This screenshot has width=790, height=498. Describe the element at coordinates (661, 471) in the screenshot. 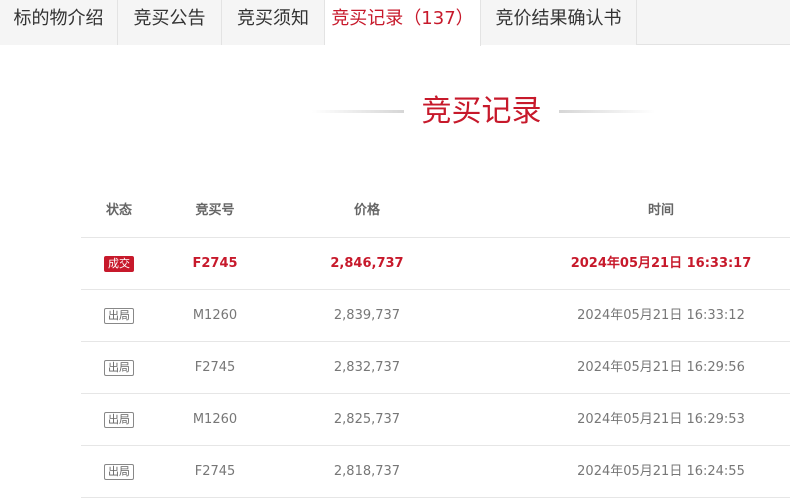

I see `time-cell: 2024年05月21日 16:24:55` at that location.